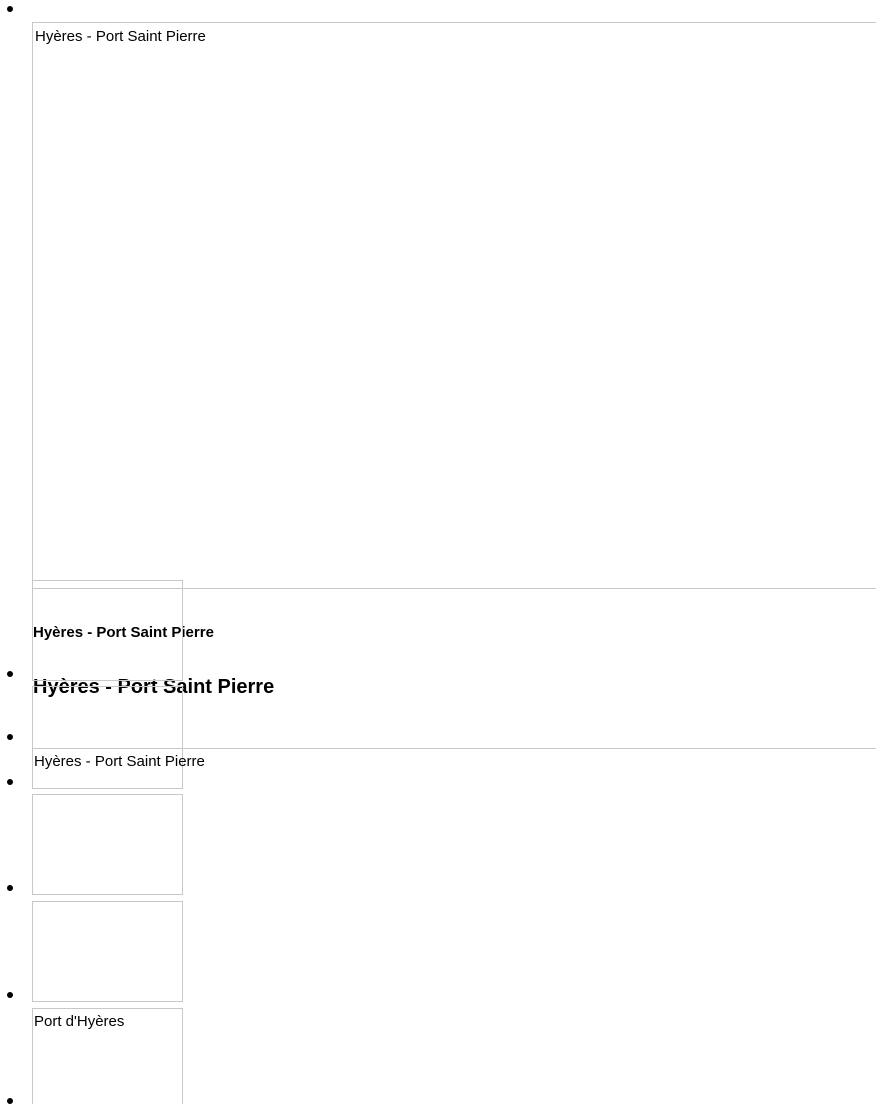 Image resolution: width=876 pixels, height=1104 pixels. I want to click on thumbnail-5: Port d'Hyères, so click(107, 1056).